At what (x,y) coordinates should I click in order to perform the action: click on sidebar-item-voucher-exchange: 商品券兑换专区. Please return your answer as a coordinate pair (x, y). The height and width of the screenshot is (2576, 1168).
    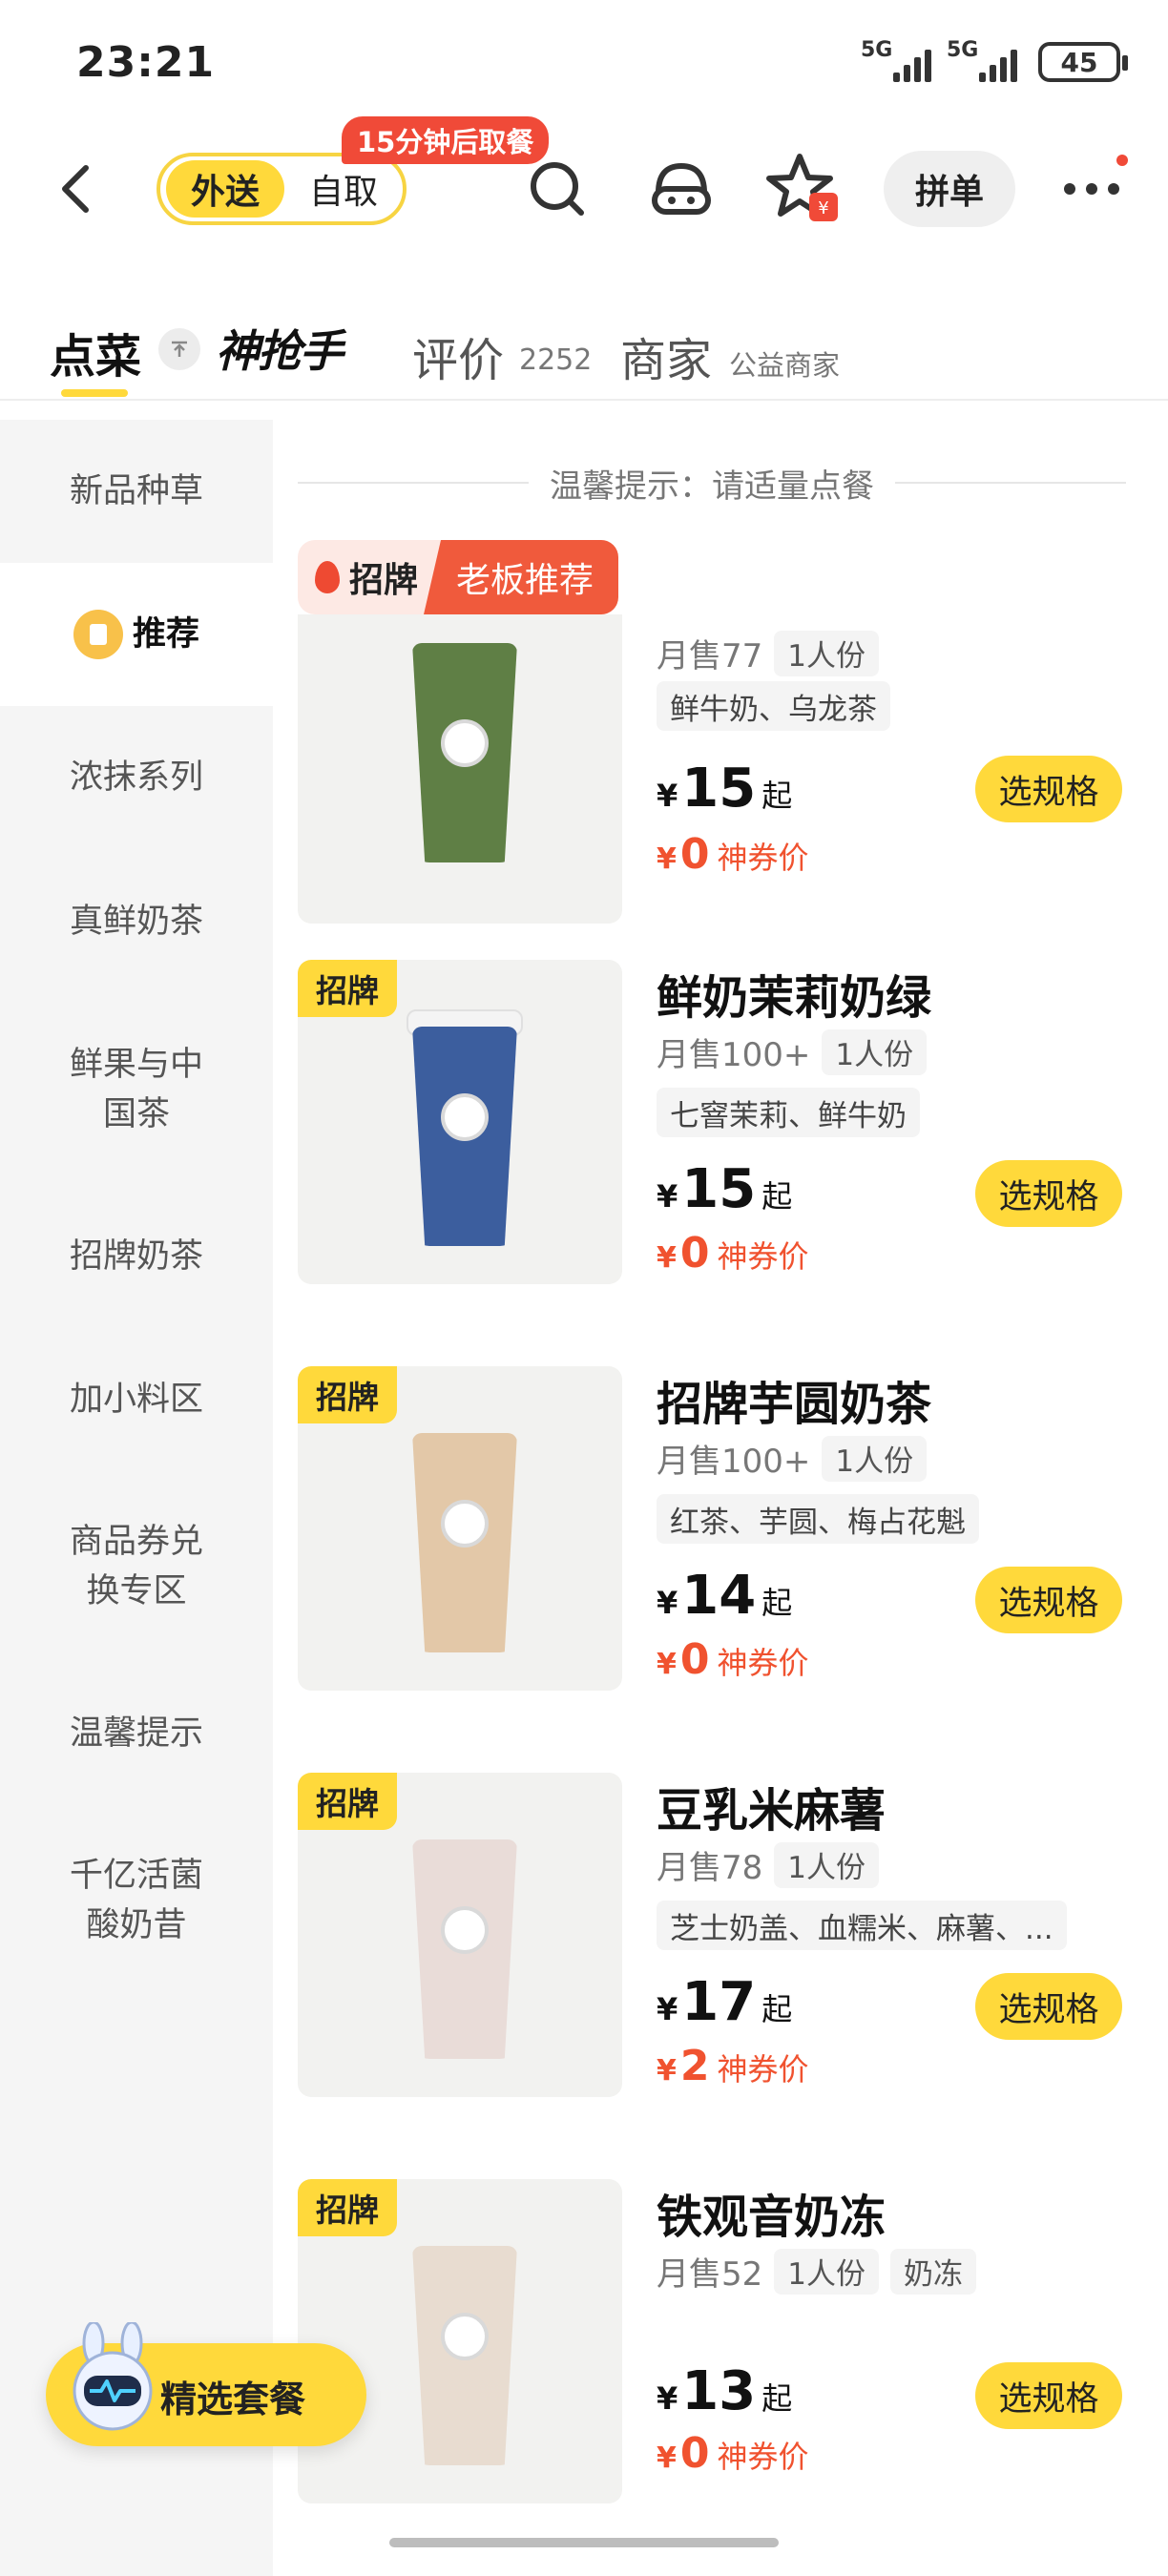
    Looking at the image, I should click on (136, 1566).